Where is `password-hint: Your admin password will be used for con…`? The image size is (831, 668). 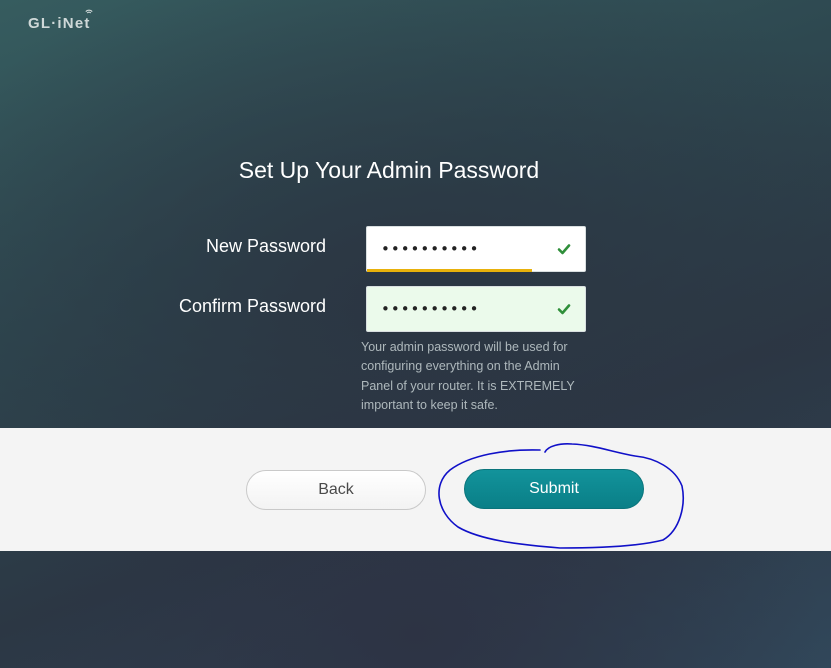
password-hint: Your admin password will be used for con… is located at coordinates (468, 376).